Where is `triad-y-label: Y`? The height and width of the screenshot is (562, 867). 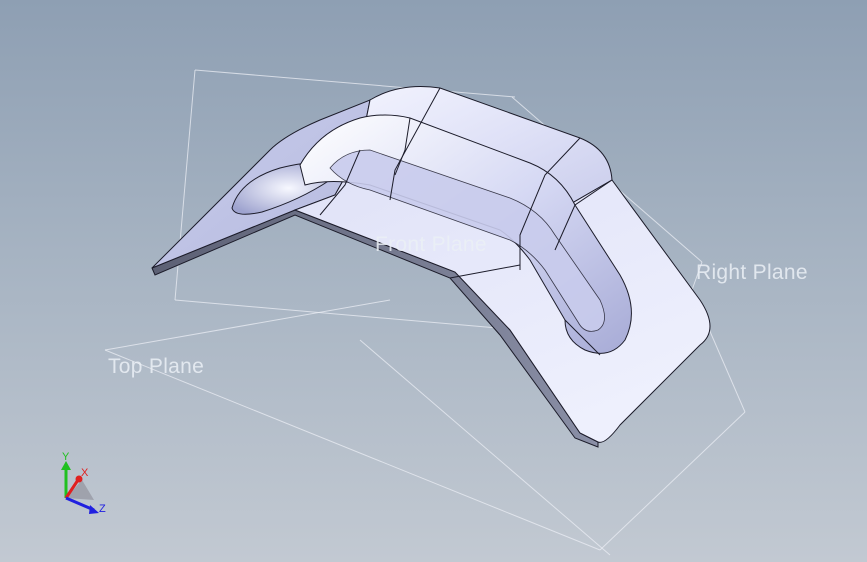 triad-y-label: Y is located at coordinates (66, 457).